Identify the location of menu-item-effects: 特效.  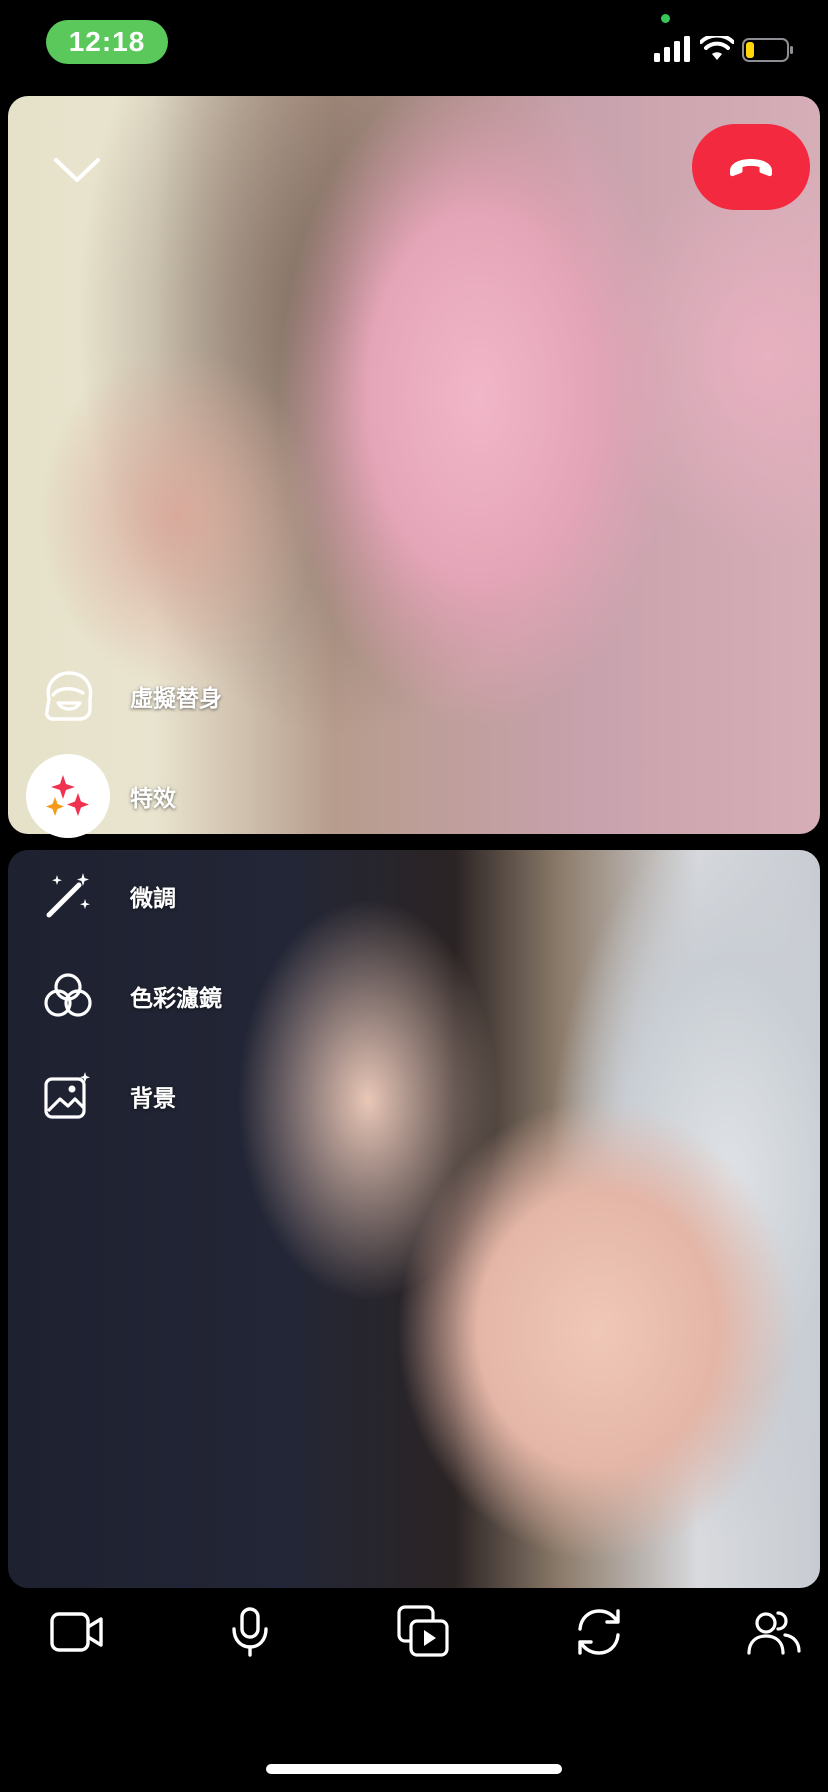
(101, 796).